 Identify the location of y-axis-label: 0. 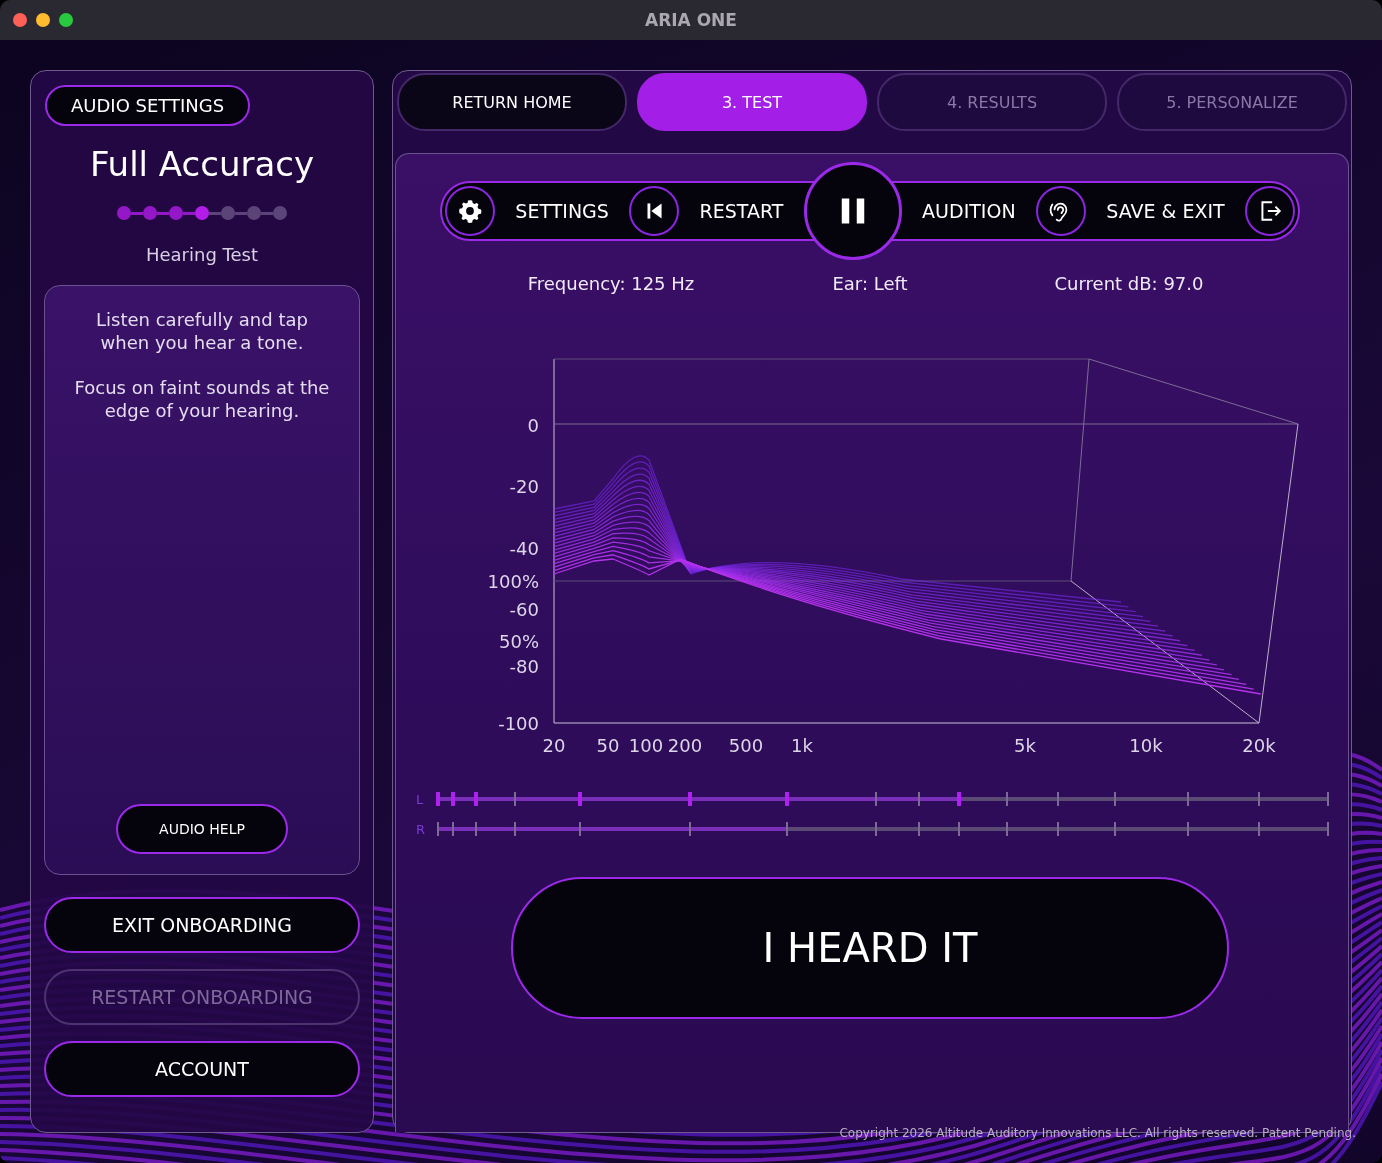
(533, 425).